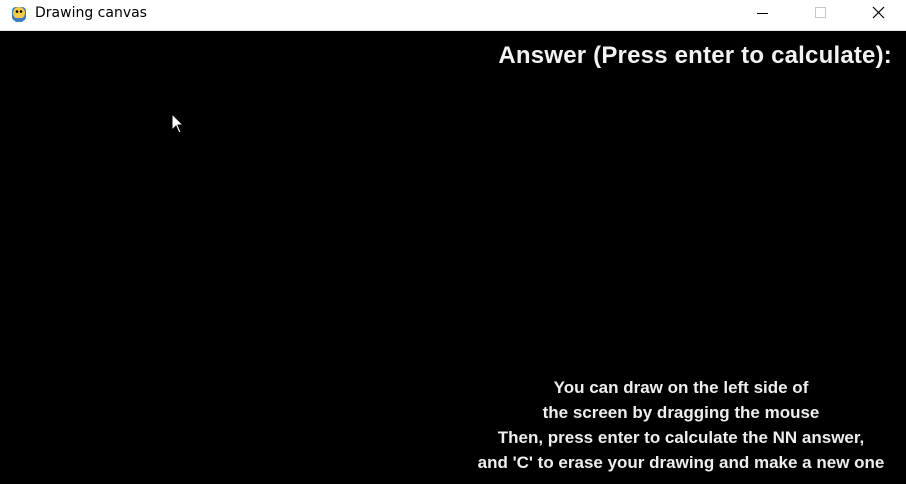 This screenshot has width=906, height=484. What do you see at coordinates (681, 412) in the screenshot?
I see `instruction-line: the screen by dragging the mouse` at bounding box center [681, 412].